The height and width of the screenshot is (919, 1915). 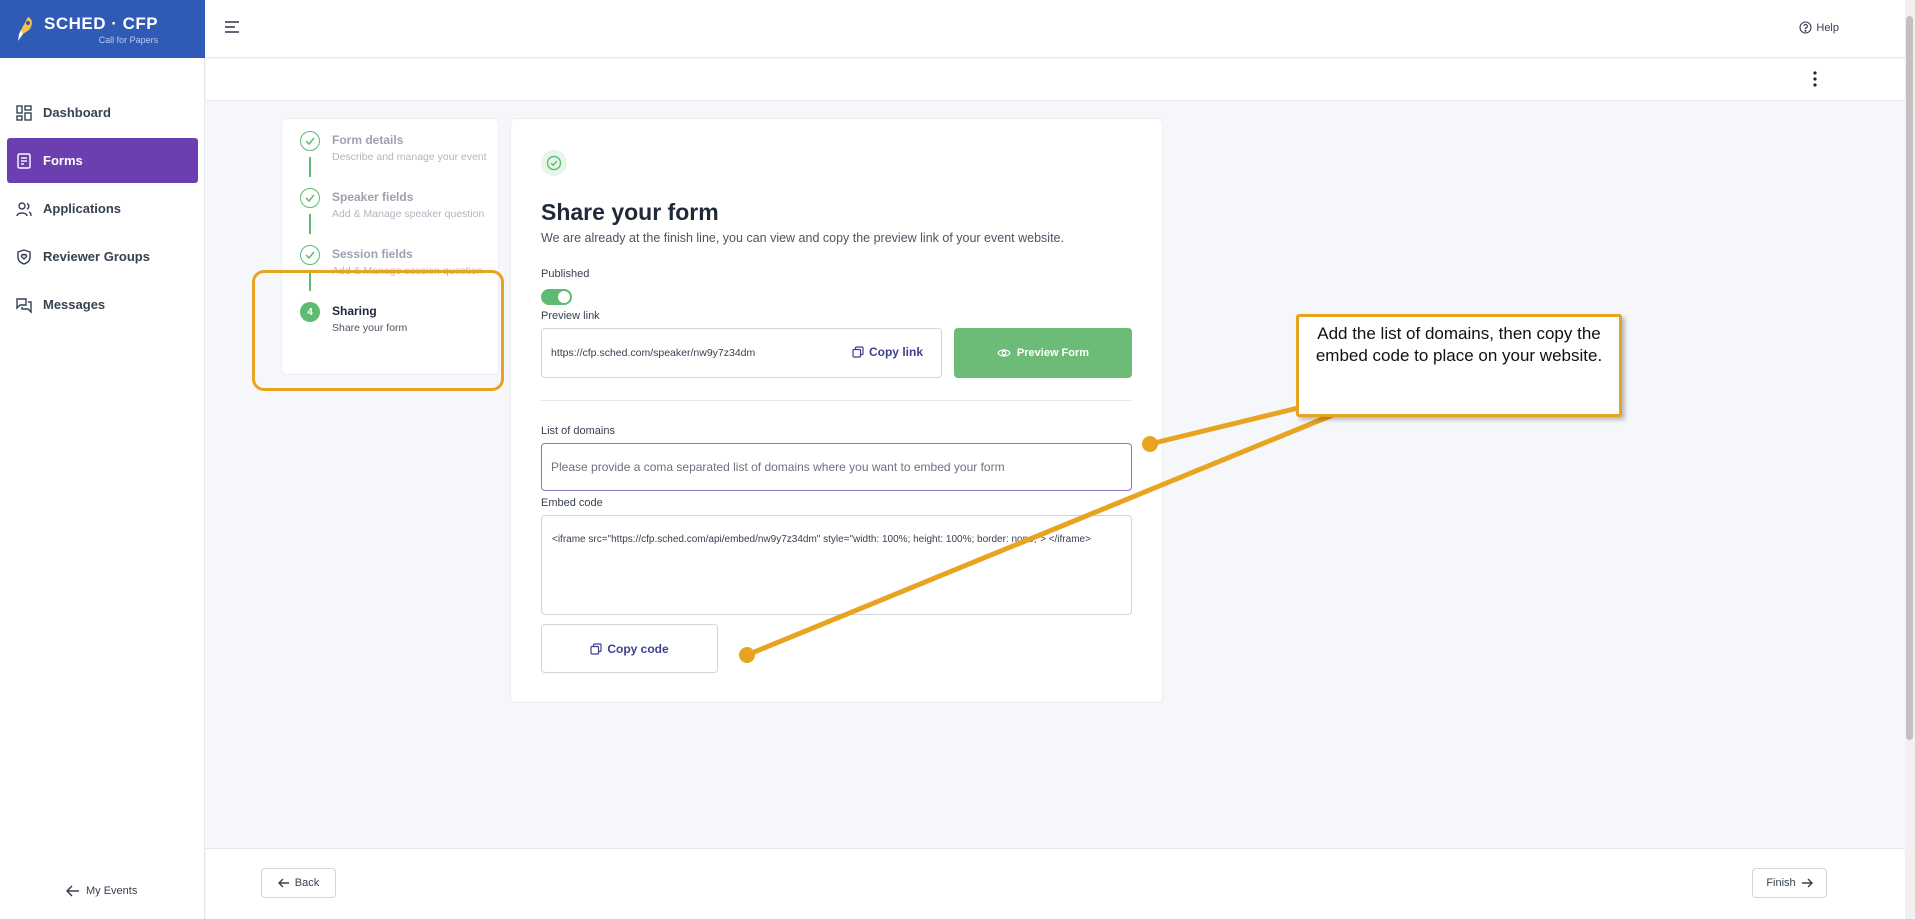 I want to click on finish-button: Finish, so click(x=1789, y=883).